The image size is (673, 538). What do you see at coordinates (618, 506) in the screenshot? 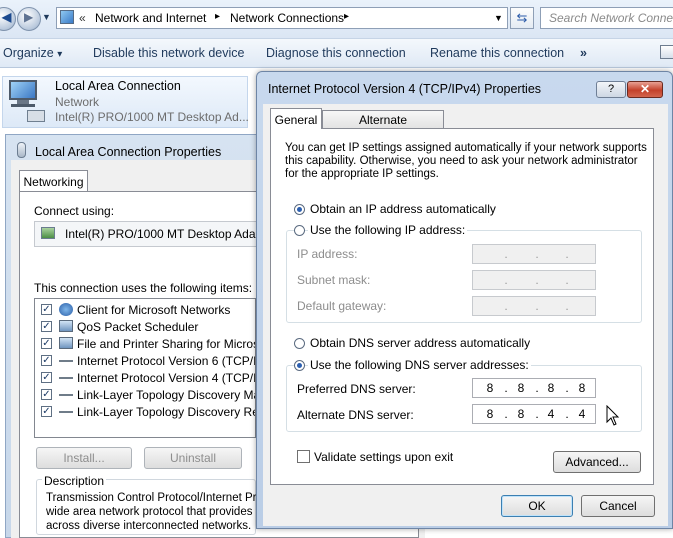
I see `cancel-button: Cancel` at bounding box center [618, 506].